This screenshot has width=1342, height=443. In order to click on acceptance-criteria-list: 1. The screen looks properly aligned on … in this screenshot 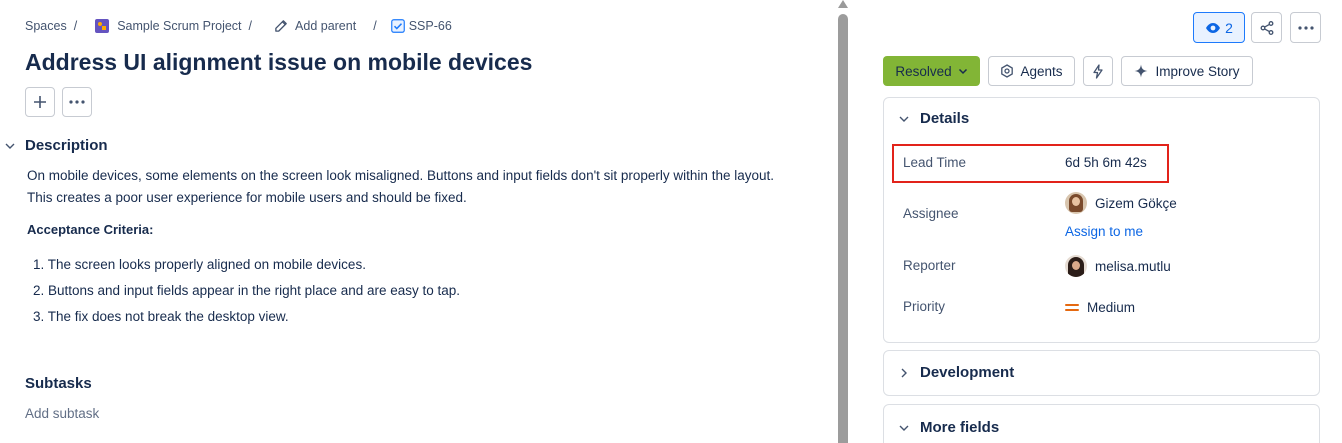, I will do `click(246, 294)`.